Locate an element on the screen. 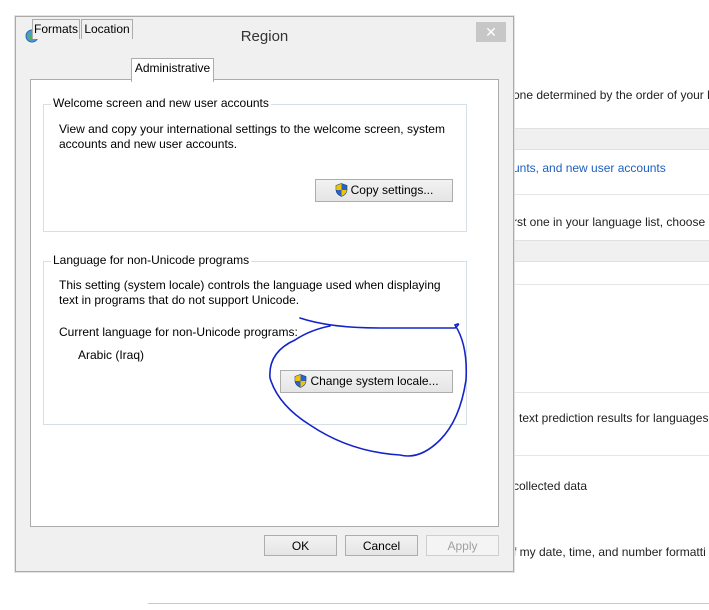  close-icon: ✕ is located at coordinates (491, 32).